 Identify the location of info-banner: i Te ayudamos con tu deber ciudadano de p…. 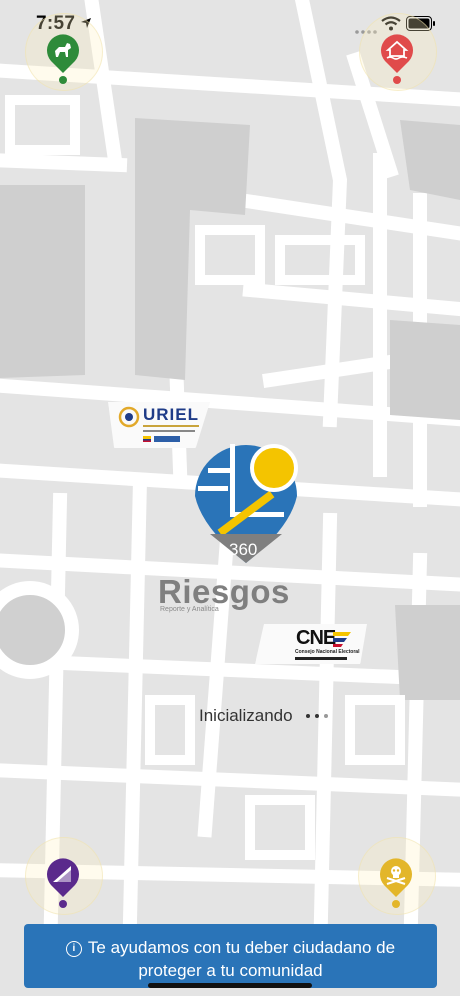
(230, 956).